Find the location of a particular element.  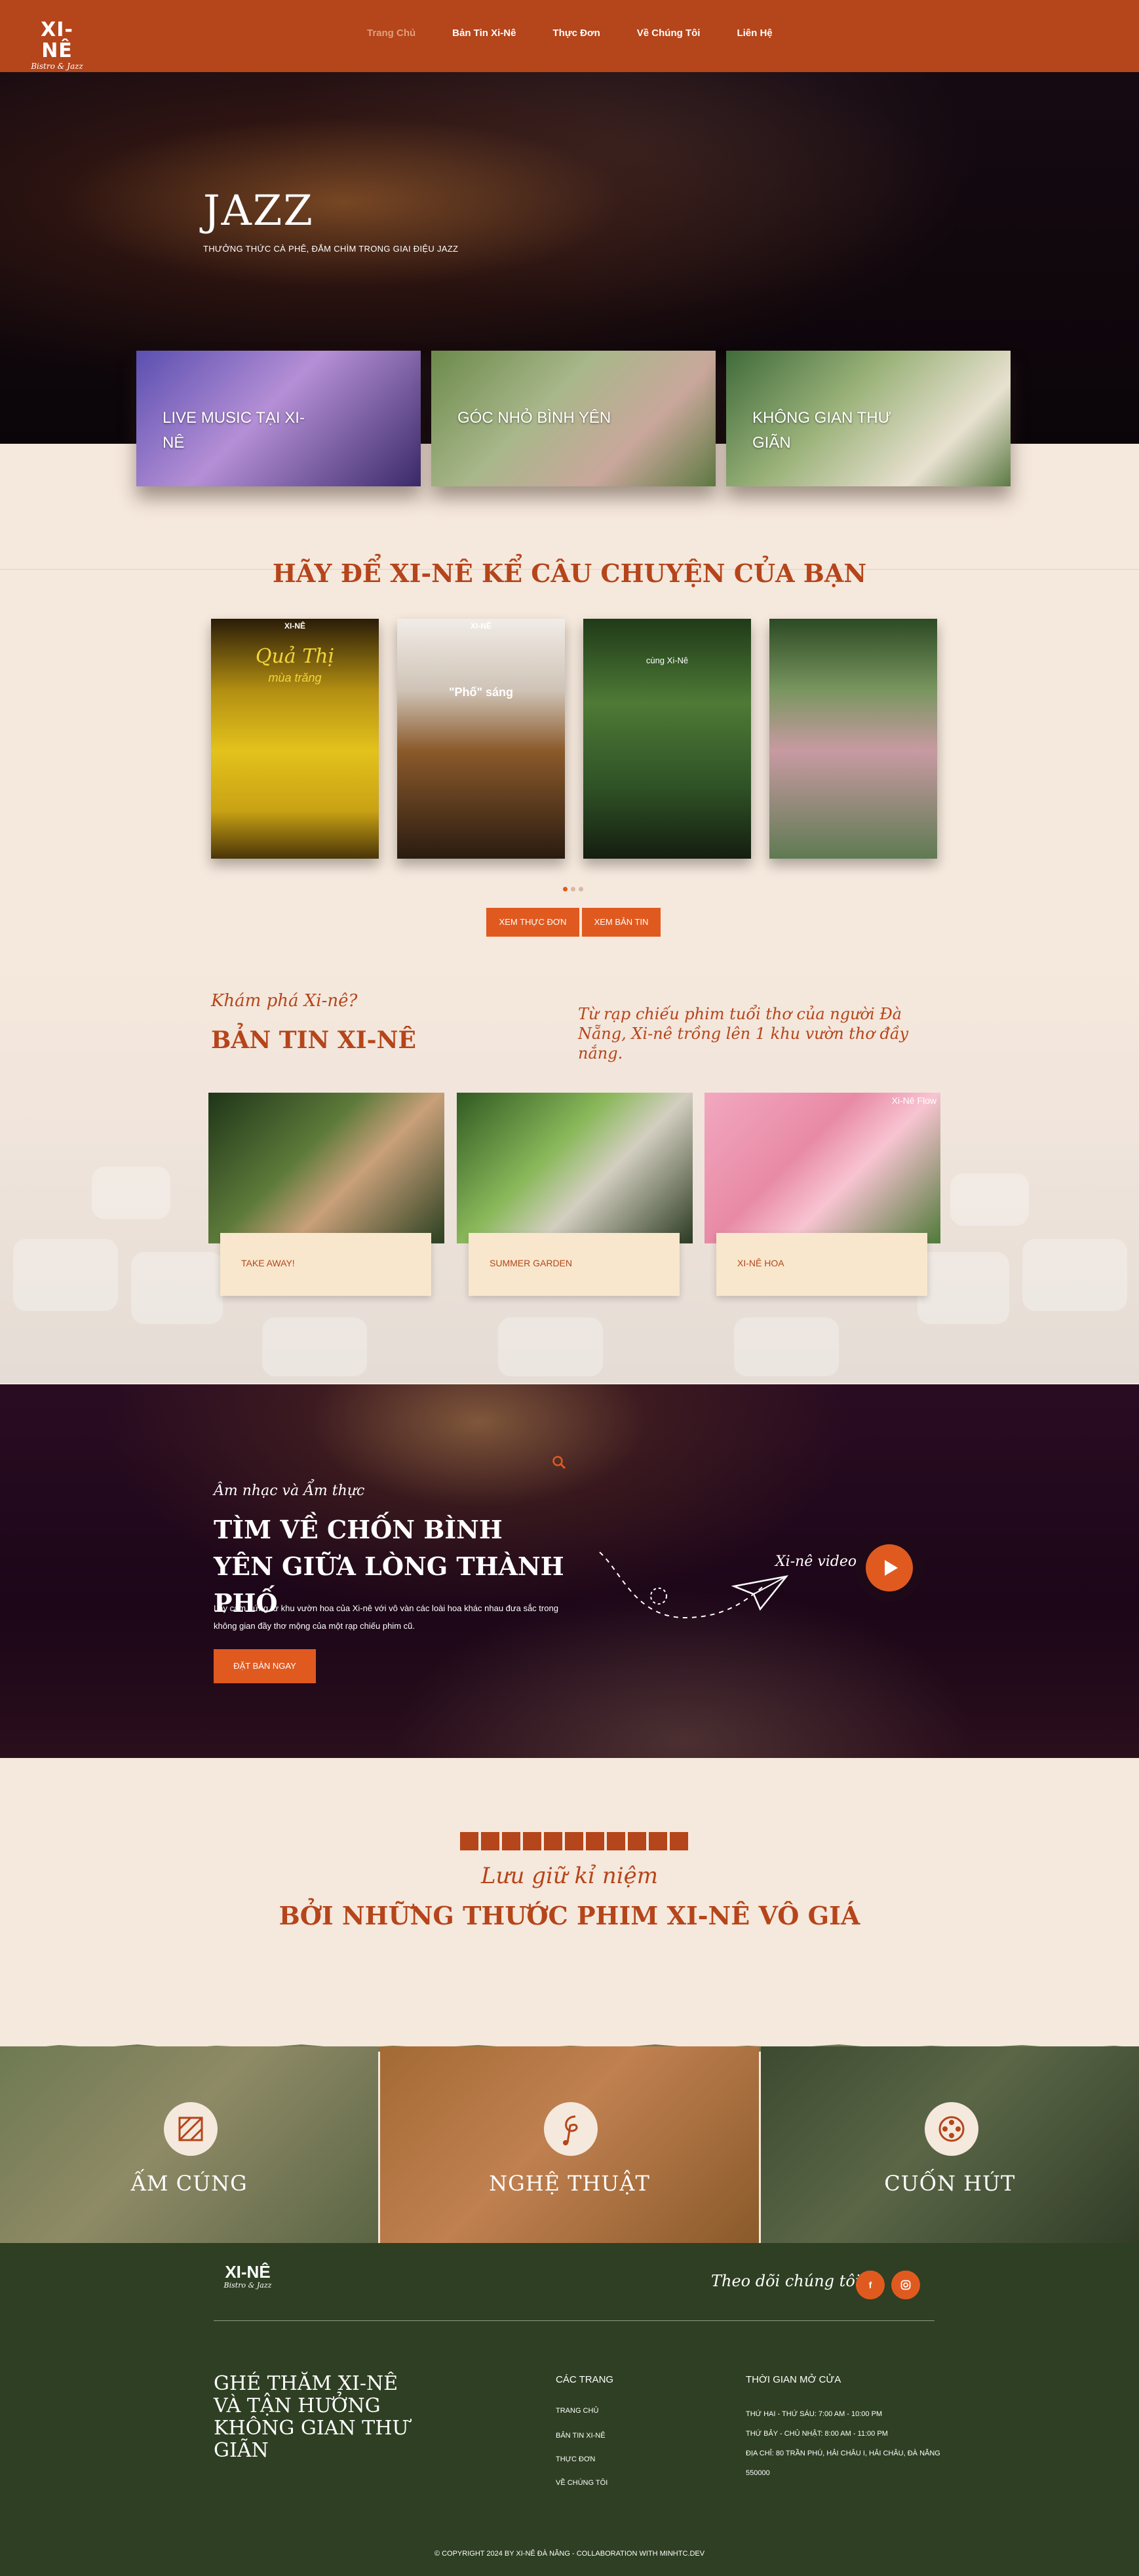

news-card-label: SUMMER GARDEN is located at coordinates (531, 1263).